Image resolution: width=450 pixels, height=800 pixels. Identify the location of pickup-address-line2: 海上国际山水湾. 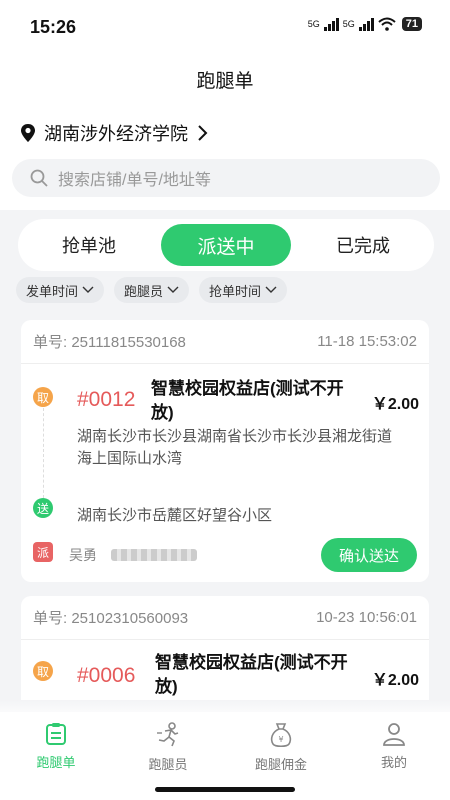
(130, 458).